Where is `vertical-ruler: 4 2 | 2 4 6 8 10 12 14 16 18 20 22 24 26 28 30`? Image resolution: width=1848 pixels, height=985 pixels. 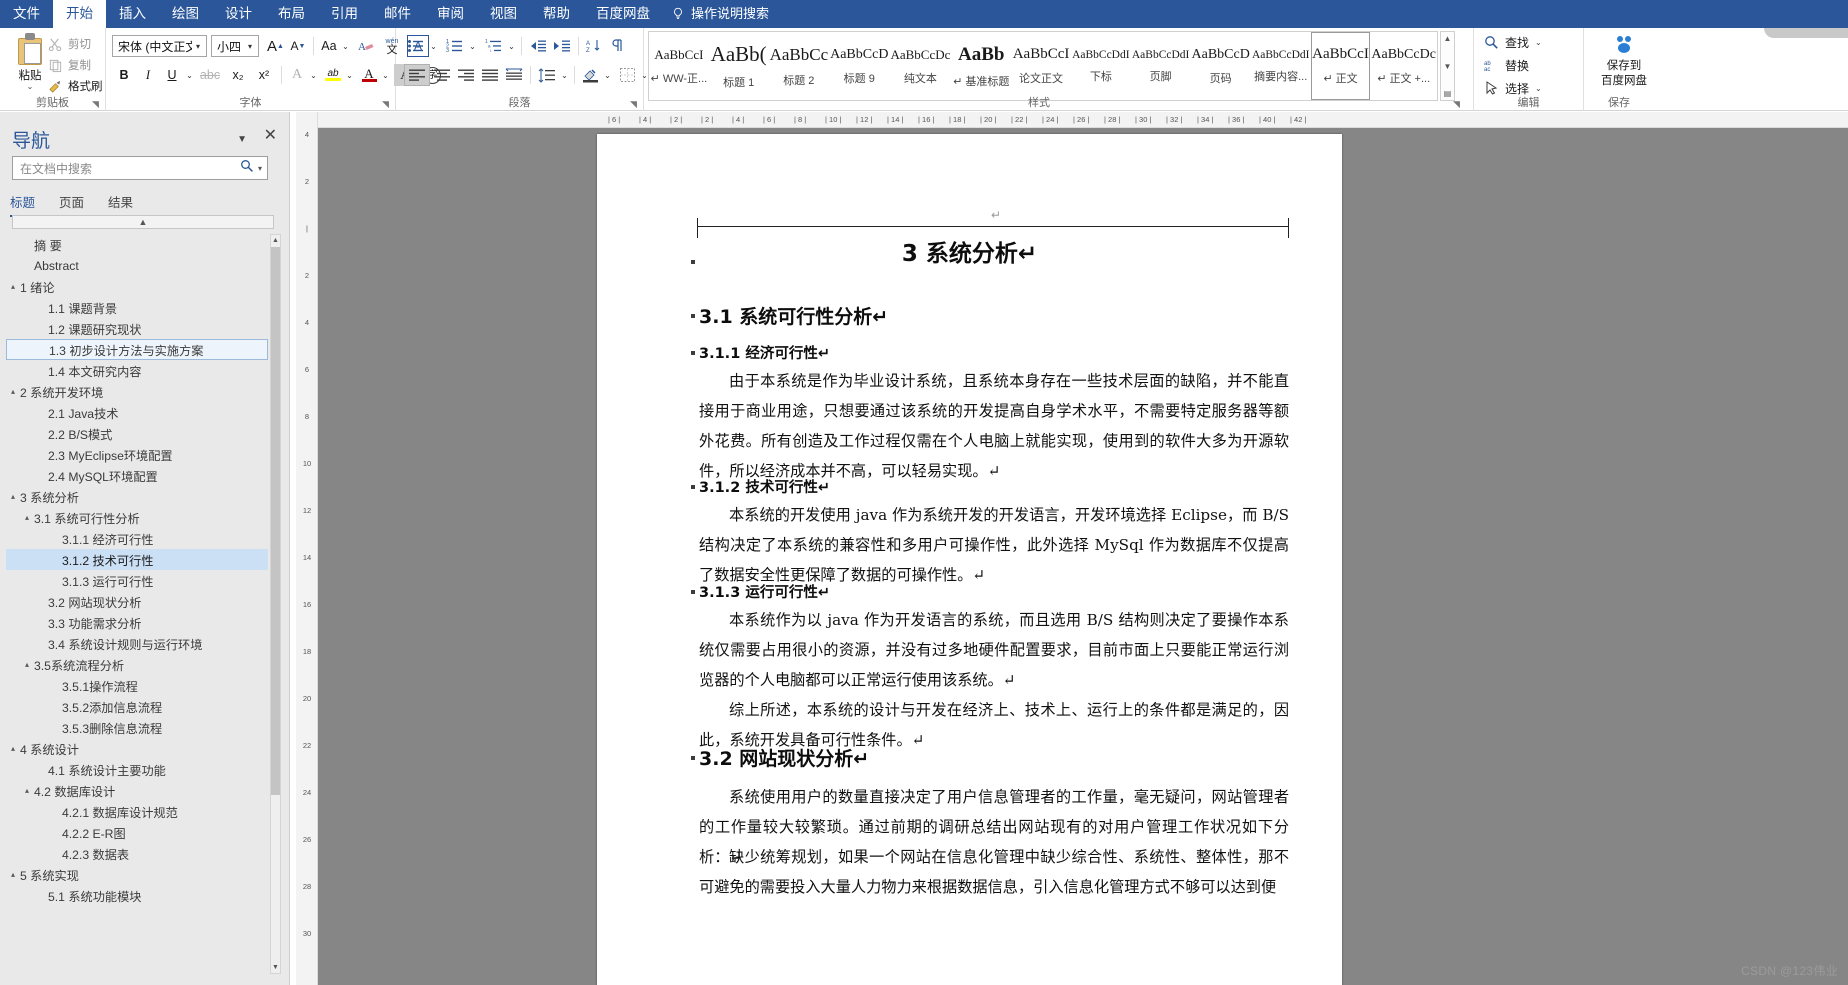
vertical-ruler: 4 2 | 2 4 6 8 10 12 14 16 18 20 22 24 26 28 30 is located at coordinates (307, 548).